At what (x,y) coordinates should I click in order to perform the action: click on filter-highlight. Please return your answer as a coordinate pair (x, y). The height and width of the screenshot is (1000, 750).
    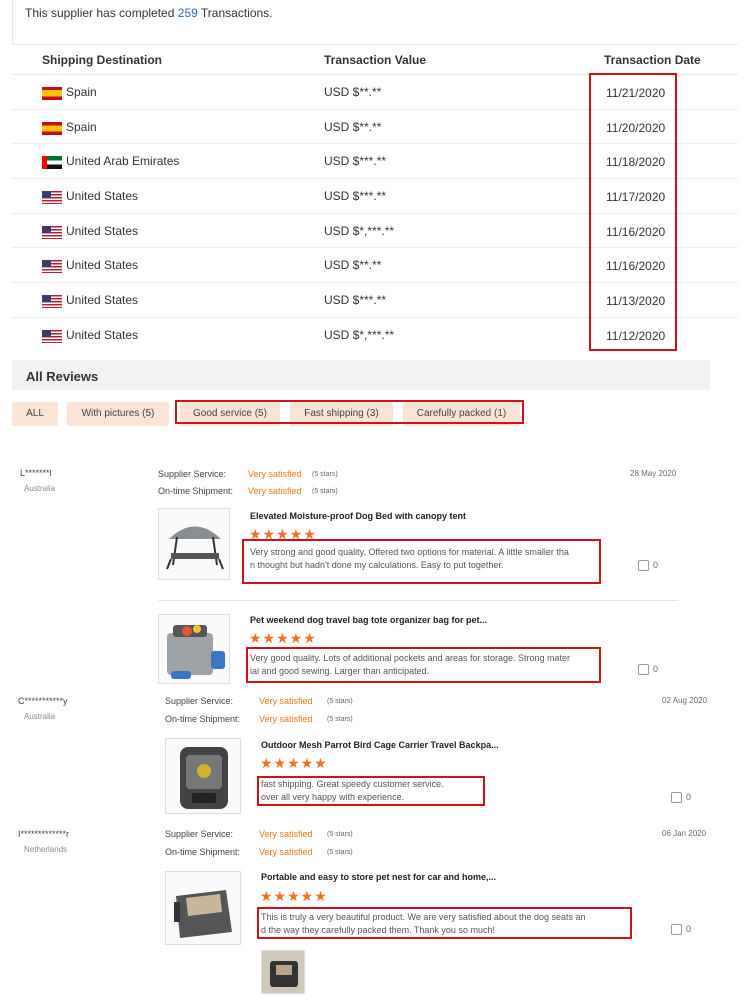
    Looking at the image, I should click on (349, 412).